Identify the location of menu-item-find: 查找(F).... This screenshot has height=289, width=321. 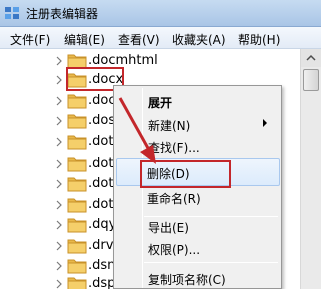
(174, 147).